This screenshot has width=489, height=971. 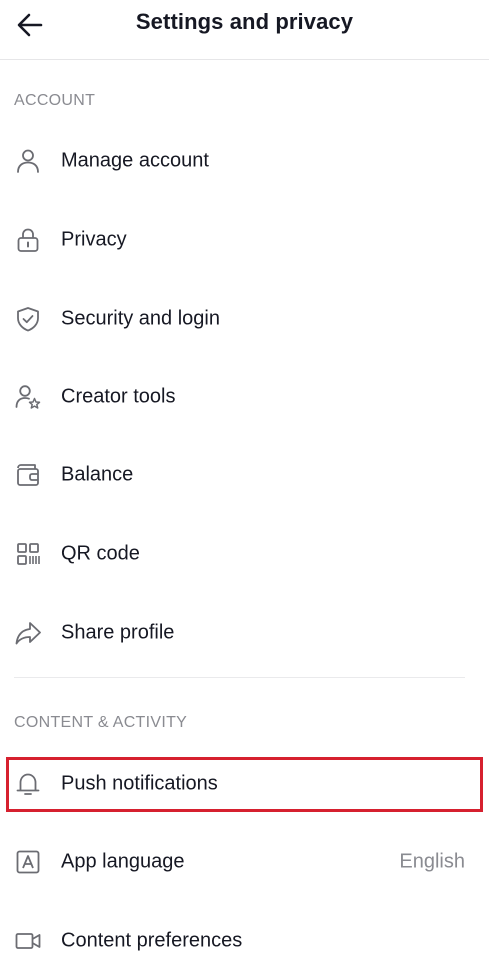 I want to click on settings-item-creator-tools: Creator tools, so click(x=244, y=397).